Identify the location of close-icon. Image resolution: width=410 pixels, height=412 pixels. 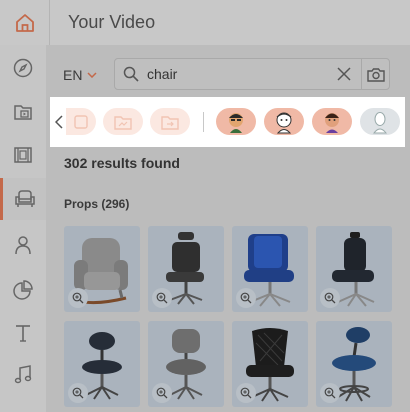
(344, 74).